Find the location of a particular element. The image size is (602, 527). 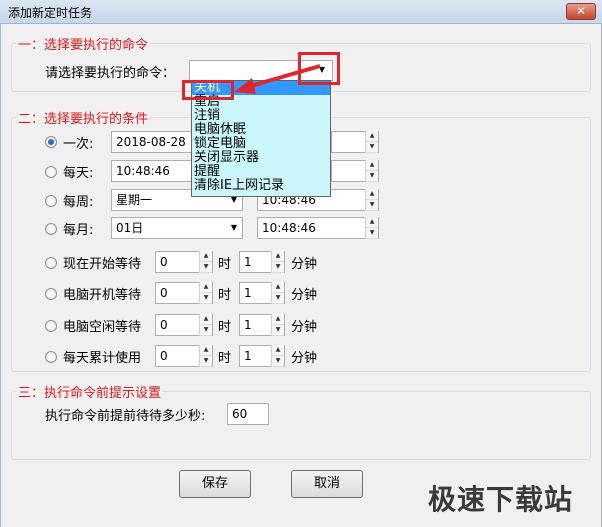

radio-wait-boot is located at coordinates (51, 294).